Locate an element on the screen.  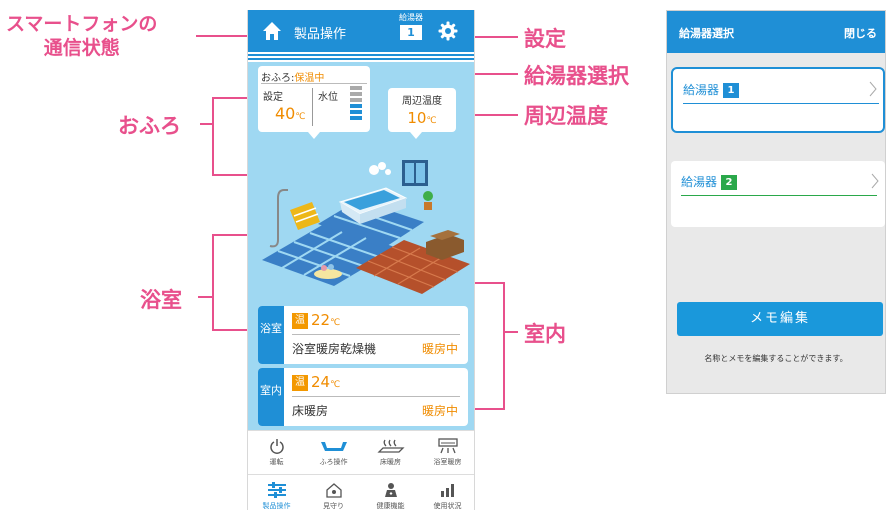
indoor-temp: 温 24℃ is located at coordinates (316, 382).